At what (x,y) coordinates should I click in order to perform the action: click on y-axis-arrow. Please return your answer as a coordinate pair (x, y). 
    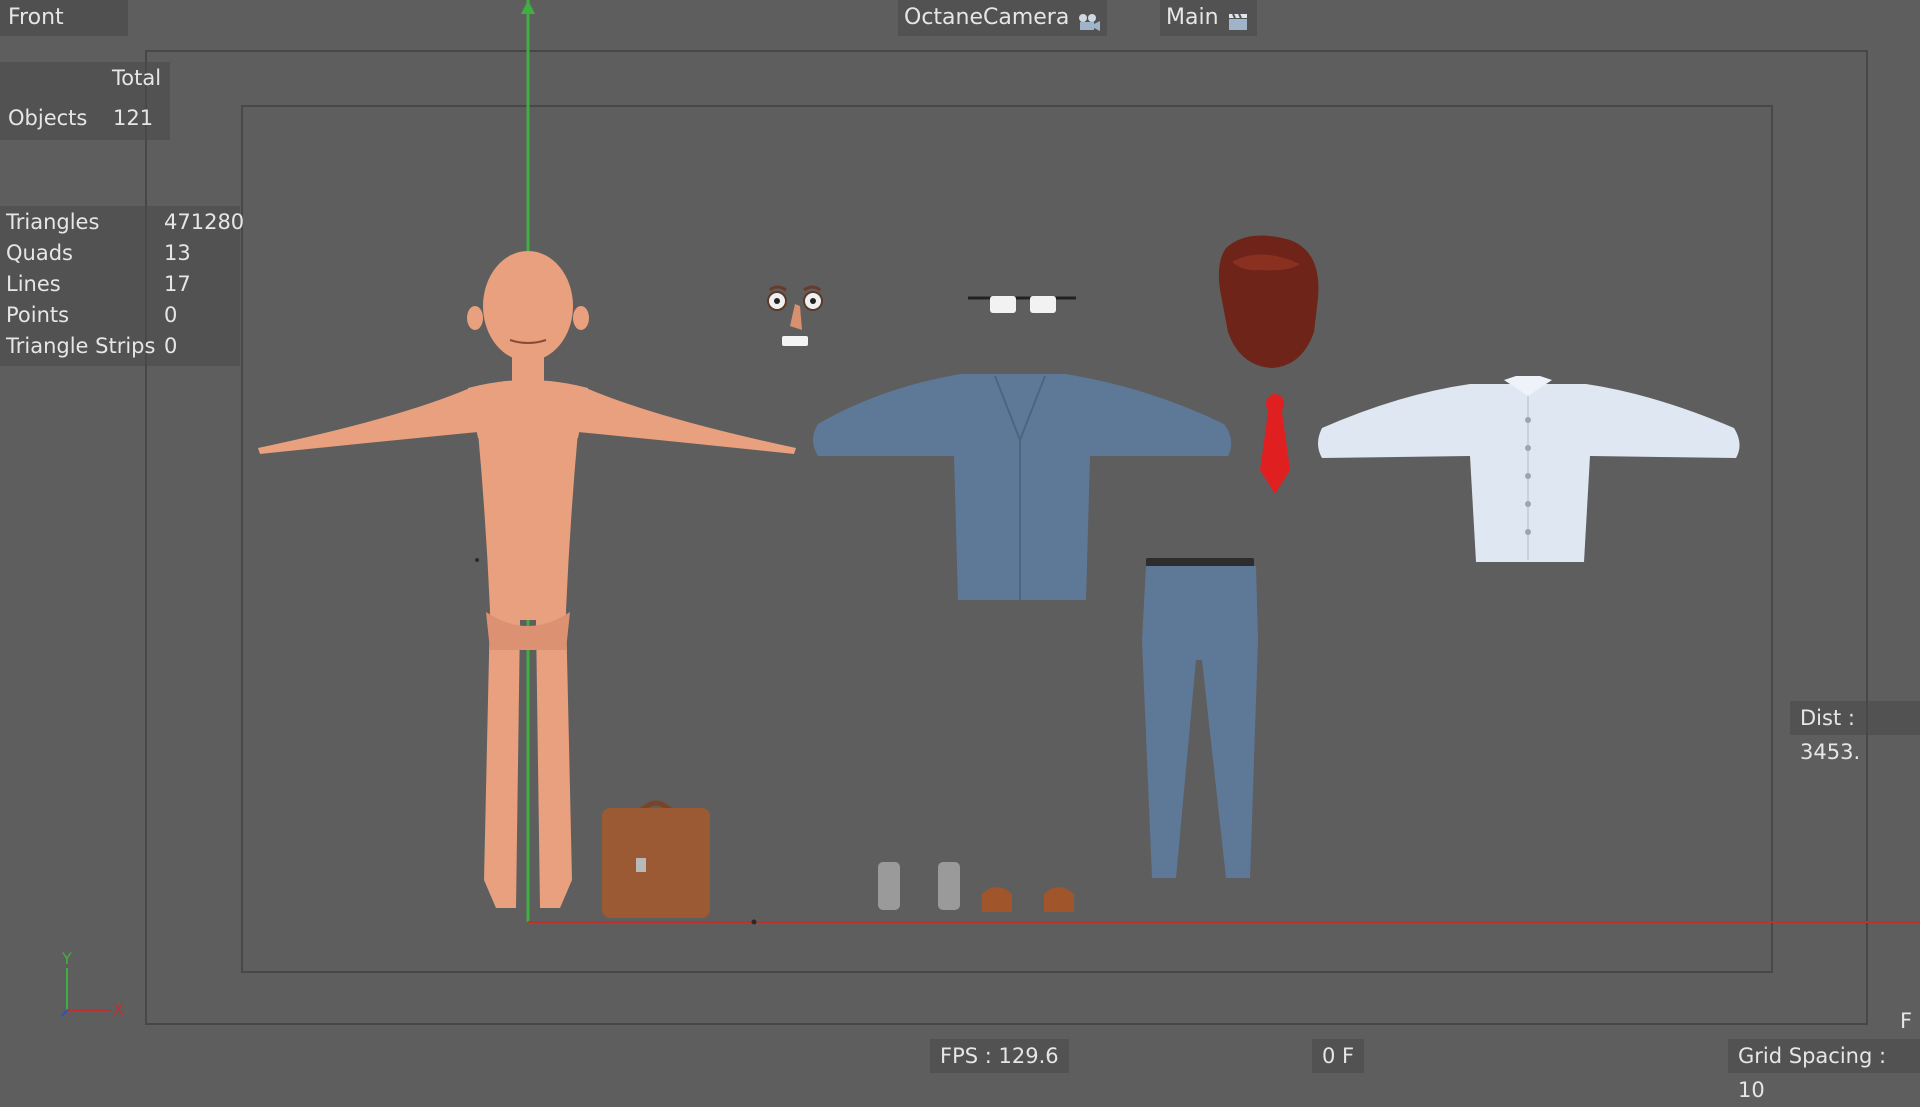
    Looking at the image, I should click on (528, 7).